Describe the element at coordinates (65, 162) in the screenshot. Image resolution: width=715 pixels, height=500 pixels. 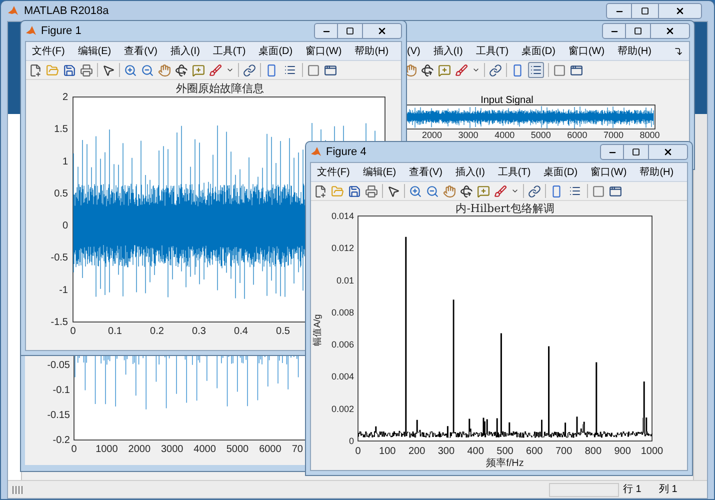
I see `tick-label: 1` at that location.